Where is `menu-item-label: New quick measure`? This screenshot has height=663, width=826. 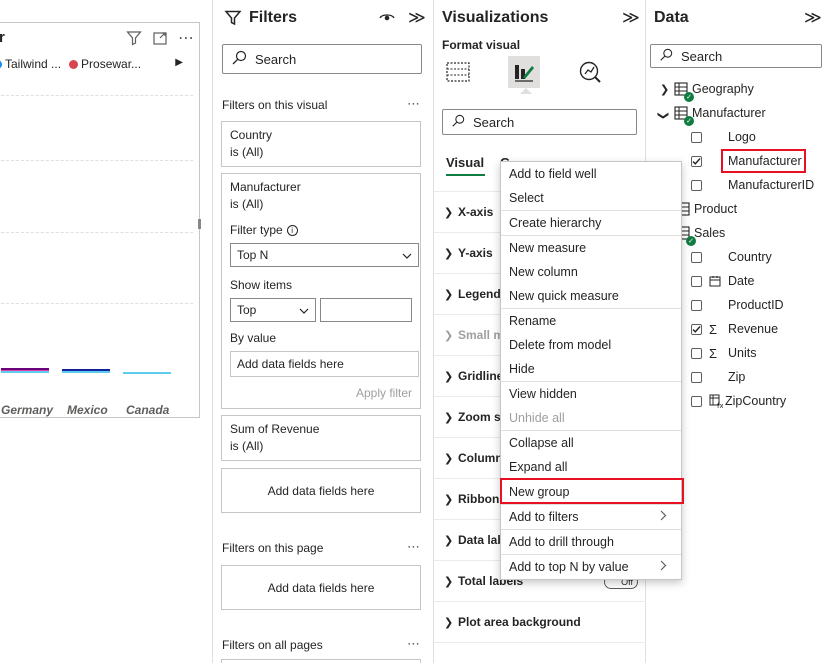
menu-item-label: New quick measure is located at coordinates (564, 296).